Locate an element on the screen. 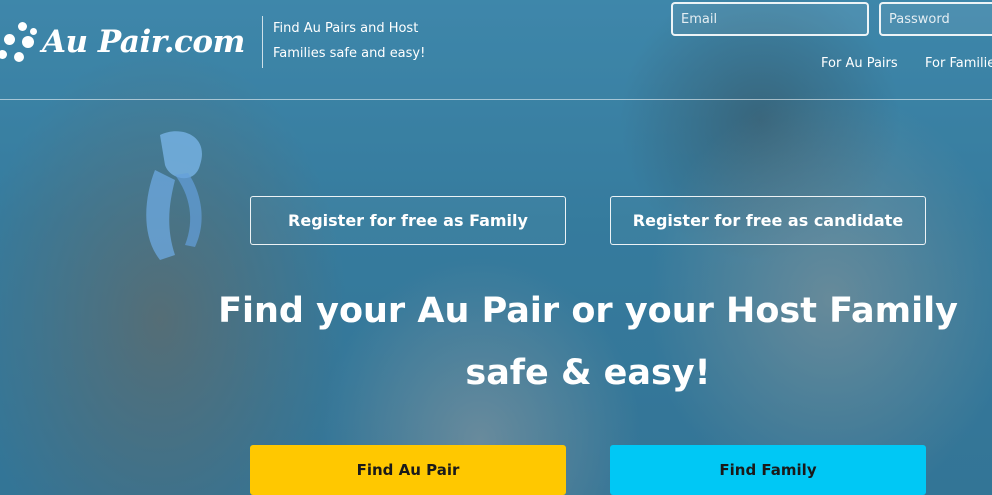 Image resolution: width=992 pixels, height=495 pixels. register-family-button: Register for free as Family is located at coordinates (408, 220).